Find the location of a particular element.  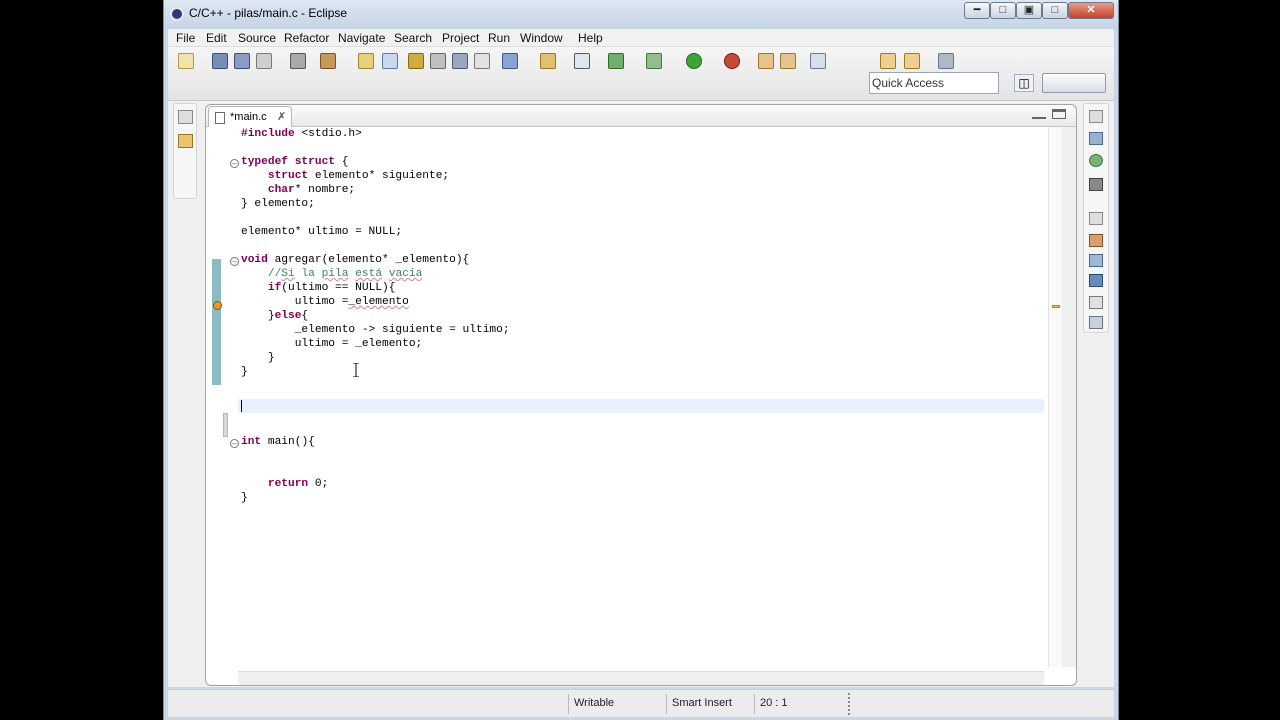

new-cpp-project-icon is located at coordinates (328, 61).